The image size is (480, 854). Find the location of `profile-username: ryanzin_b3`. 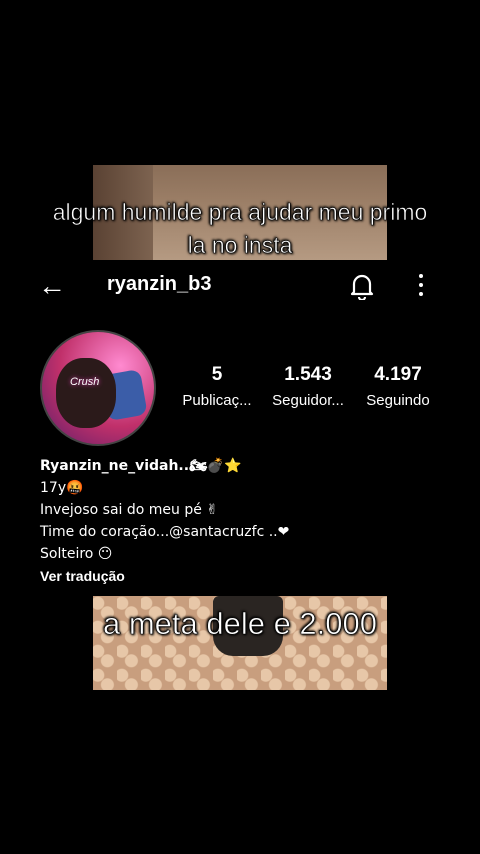

profile-username: ryanzin_b3 is located at coordinates (159, 284).